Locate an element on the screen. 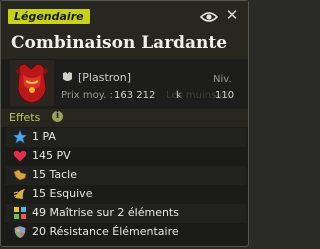 The height and width of the screenshot is (249, 320). breastplate-icon is located at coordinates (32, 83).